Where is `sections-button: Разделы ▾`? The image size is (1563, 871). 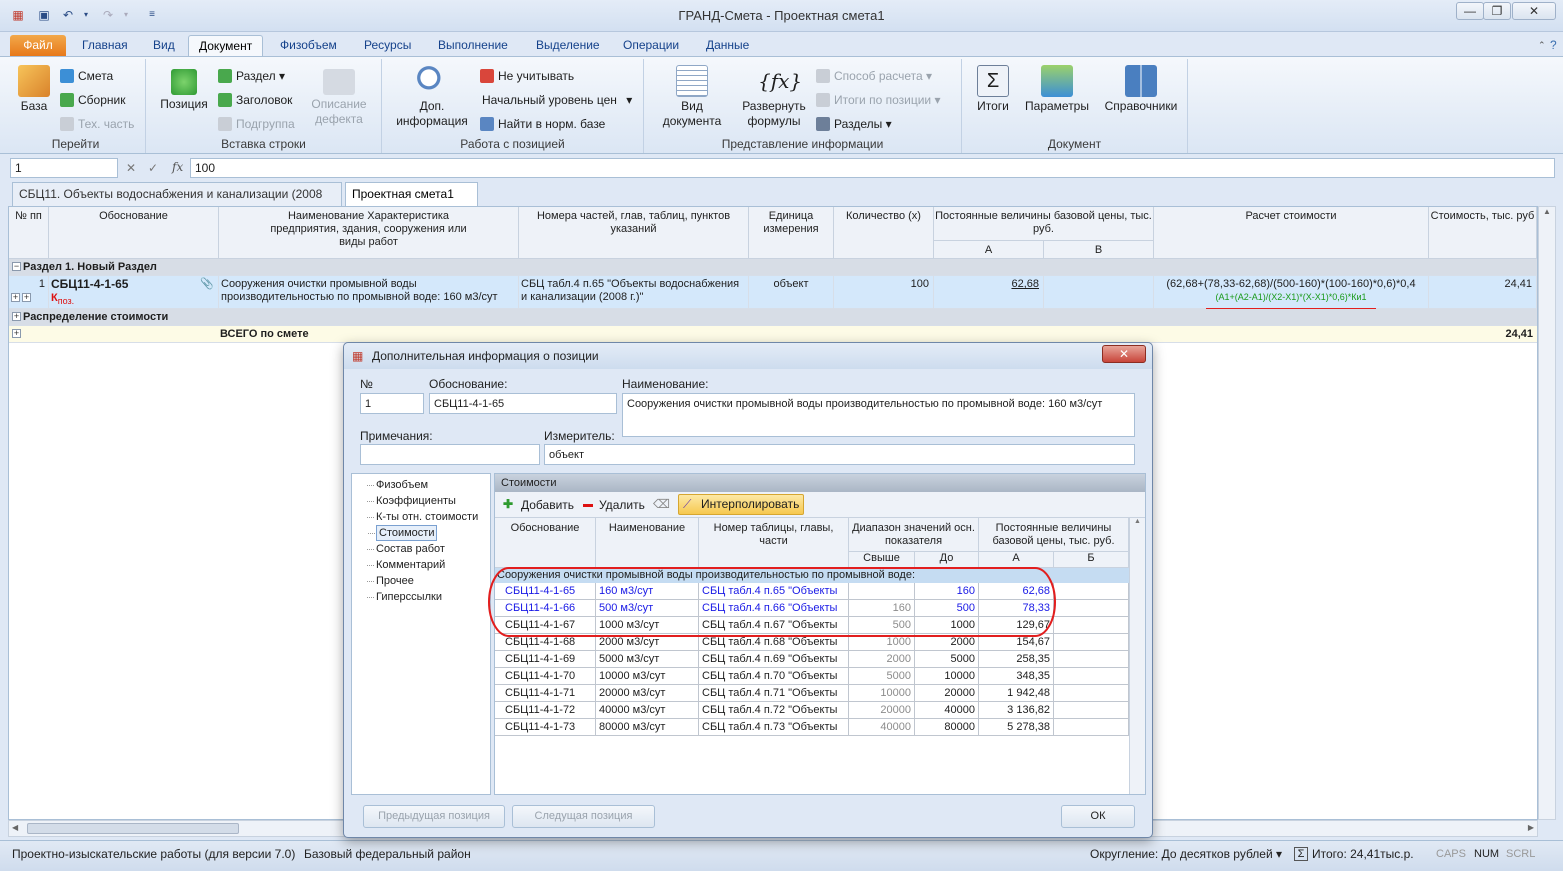
sections-button: Разделы ▾ is located at coordinates (854, 124).